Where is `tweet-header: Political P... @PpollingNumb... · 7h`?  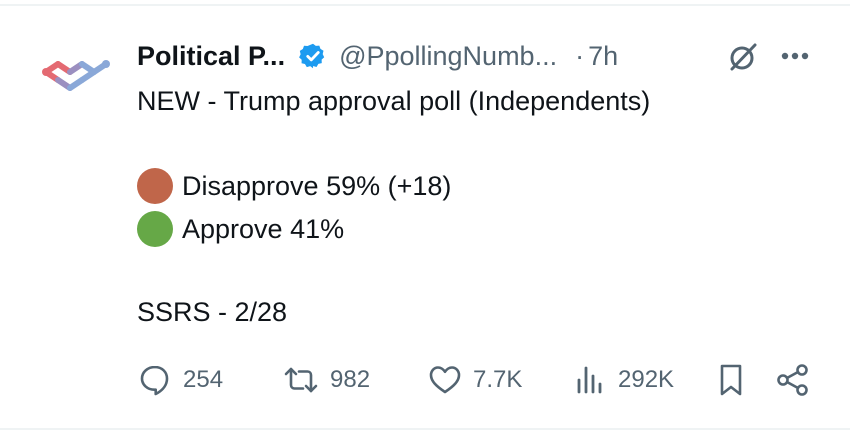
tweet-header: Political P... @PpollingNumb... · 7h is located at coordinates (482, 56).